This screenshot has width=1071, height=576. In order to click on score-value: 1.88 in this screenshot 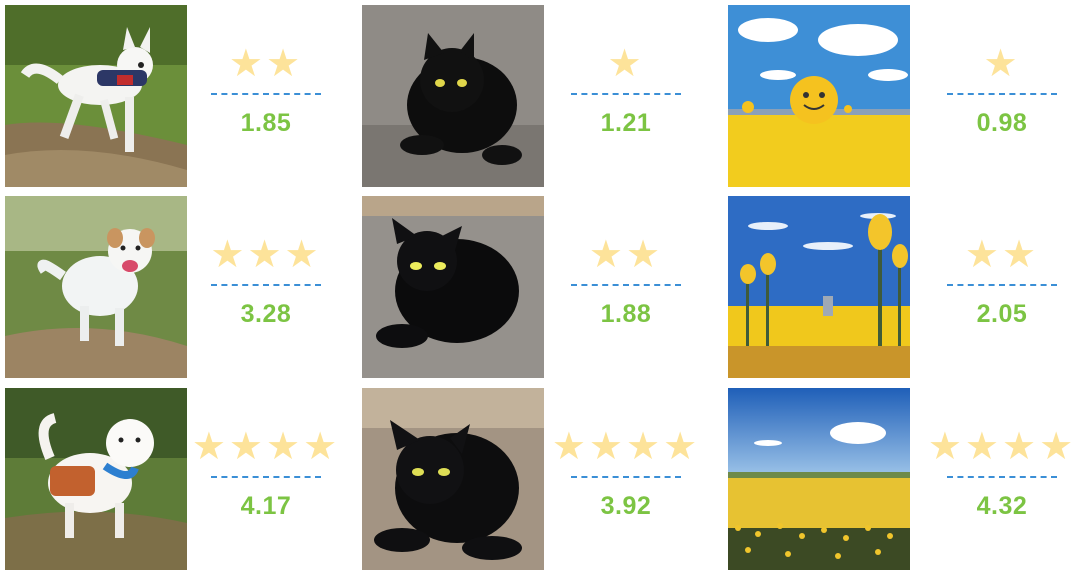, I will do `click(626, 314)`.